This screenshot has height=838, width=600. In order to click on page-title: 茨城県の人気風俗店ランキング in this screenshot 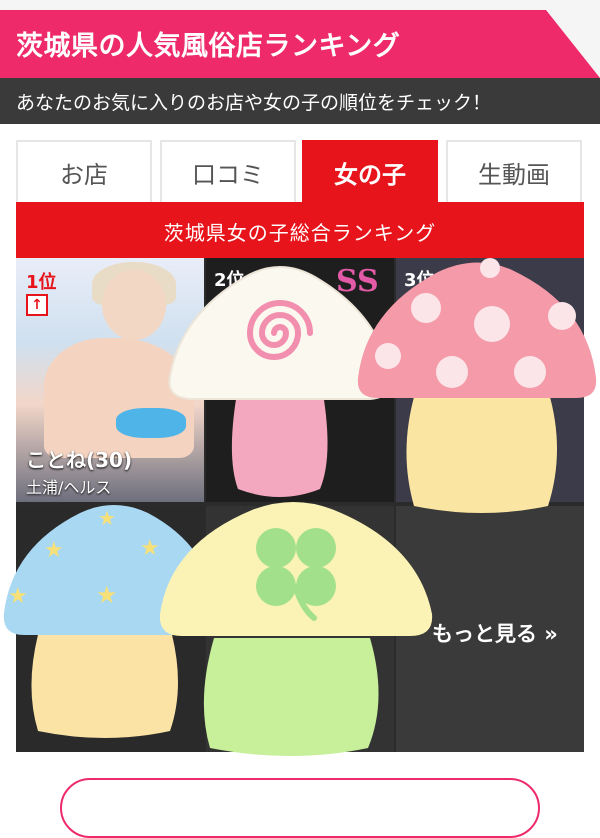, I will do `click(208, 46)`.